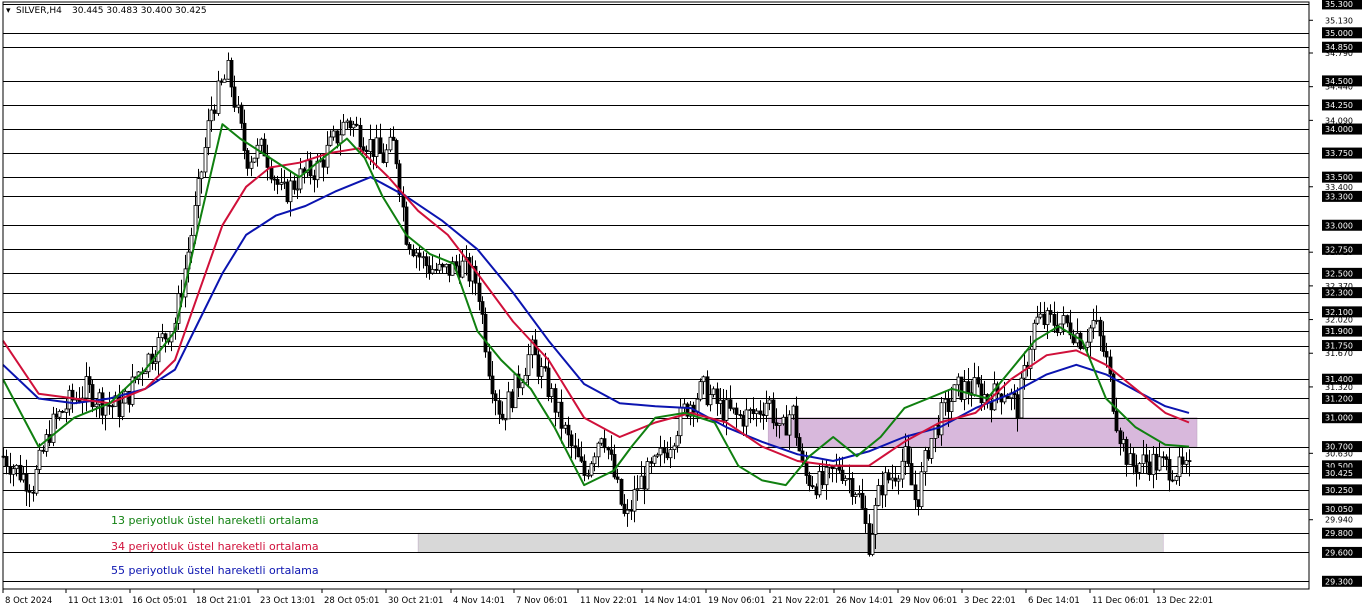 Image resolution: width=1362 pixels, height=615 pixels. What do you see at coordinates (1339, 490) in the screenshot?
I see `level-label-text: 30.250` at bounding box center [1339, 490].